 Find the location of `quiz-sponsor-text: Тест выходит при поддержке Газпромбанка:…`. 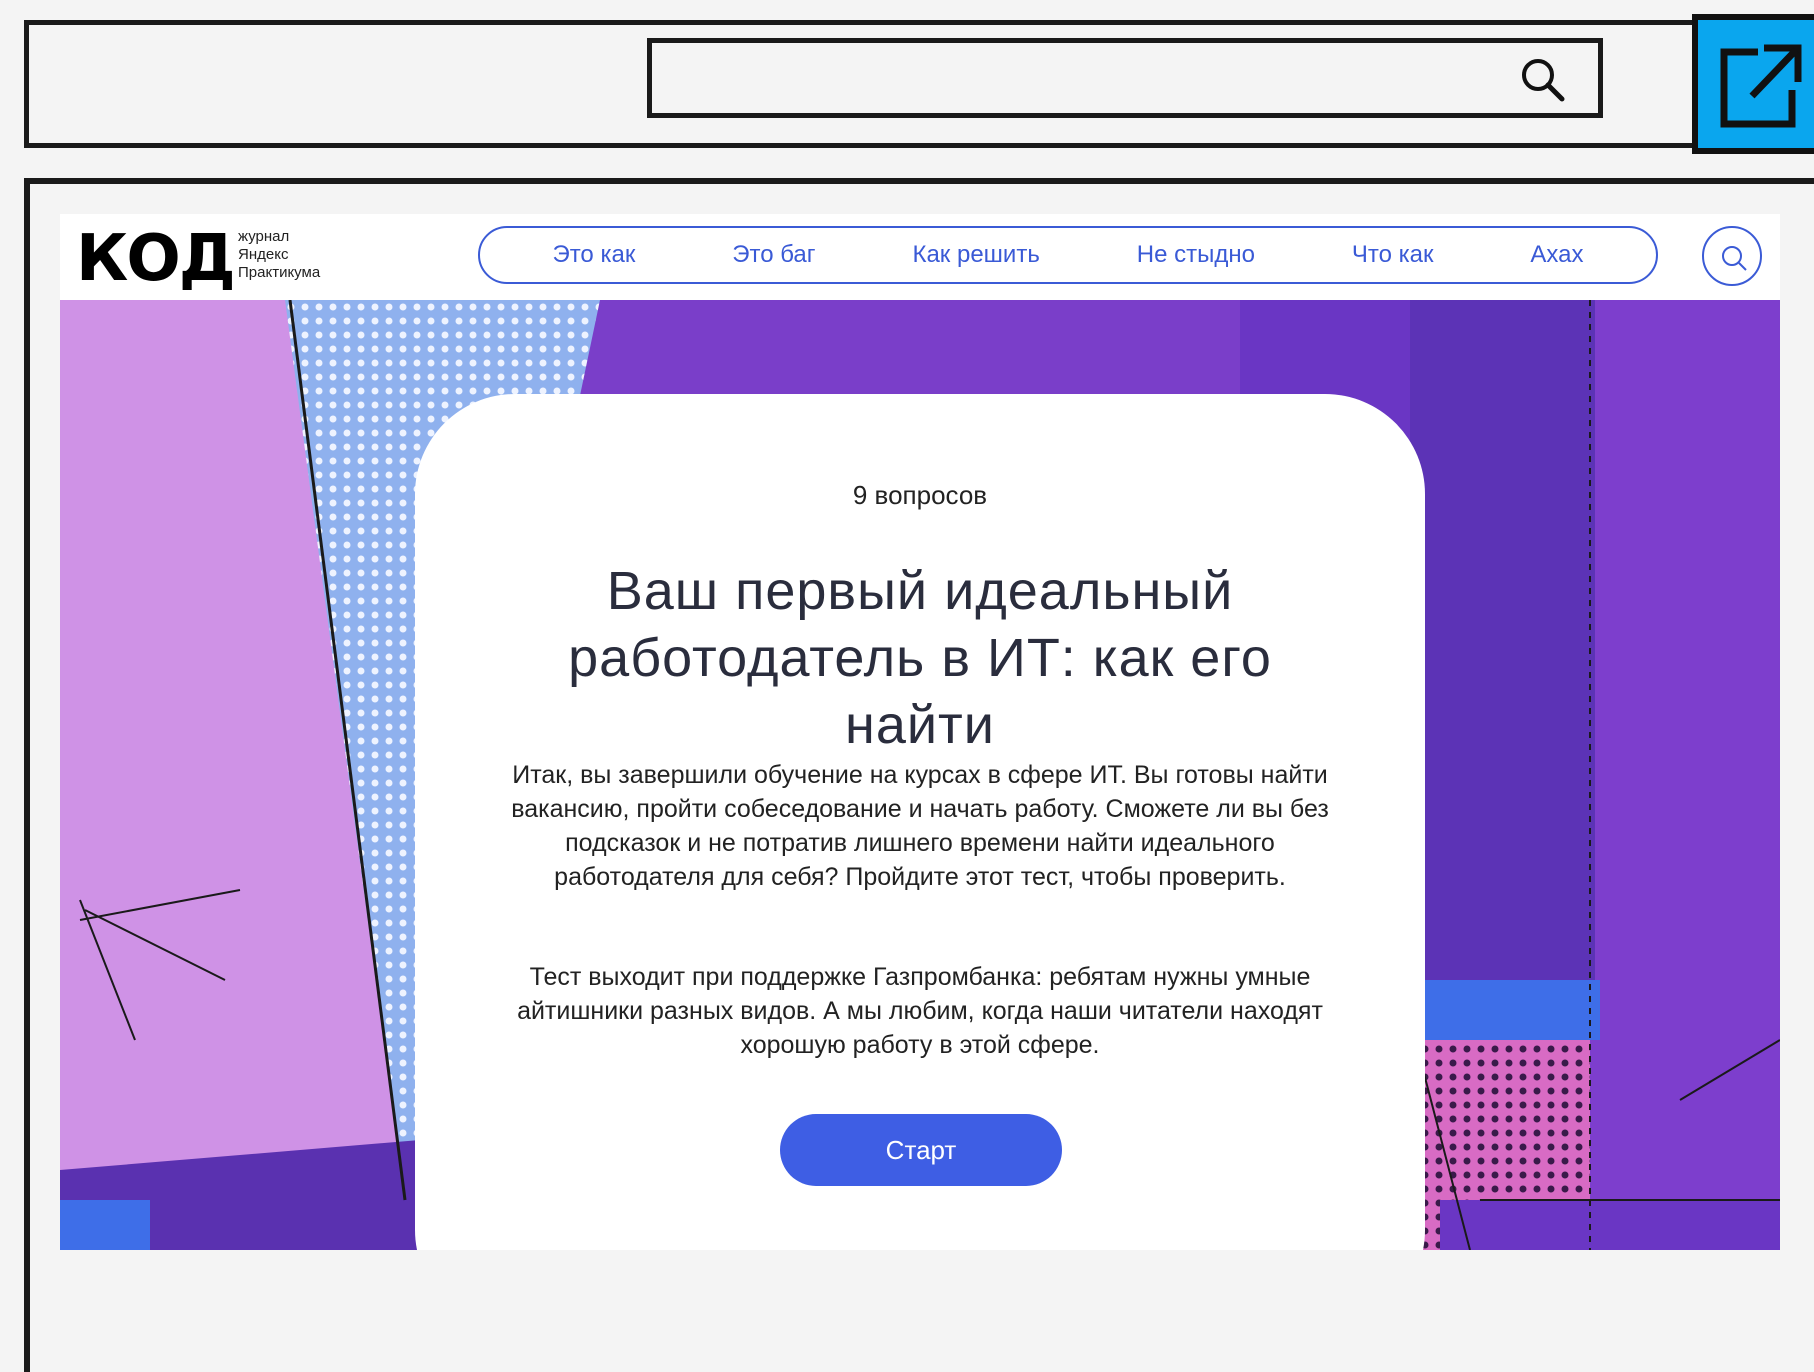

quiz-sponsor-text: Тест выходит при поддержке Газпромбанка:… is located at coordinates (920, 1011).